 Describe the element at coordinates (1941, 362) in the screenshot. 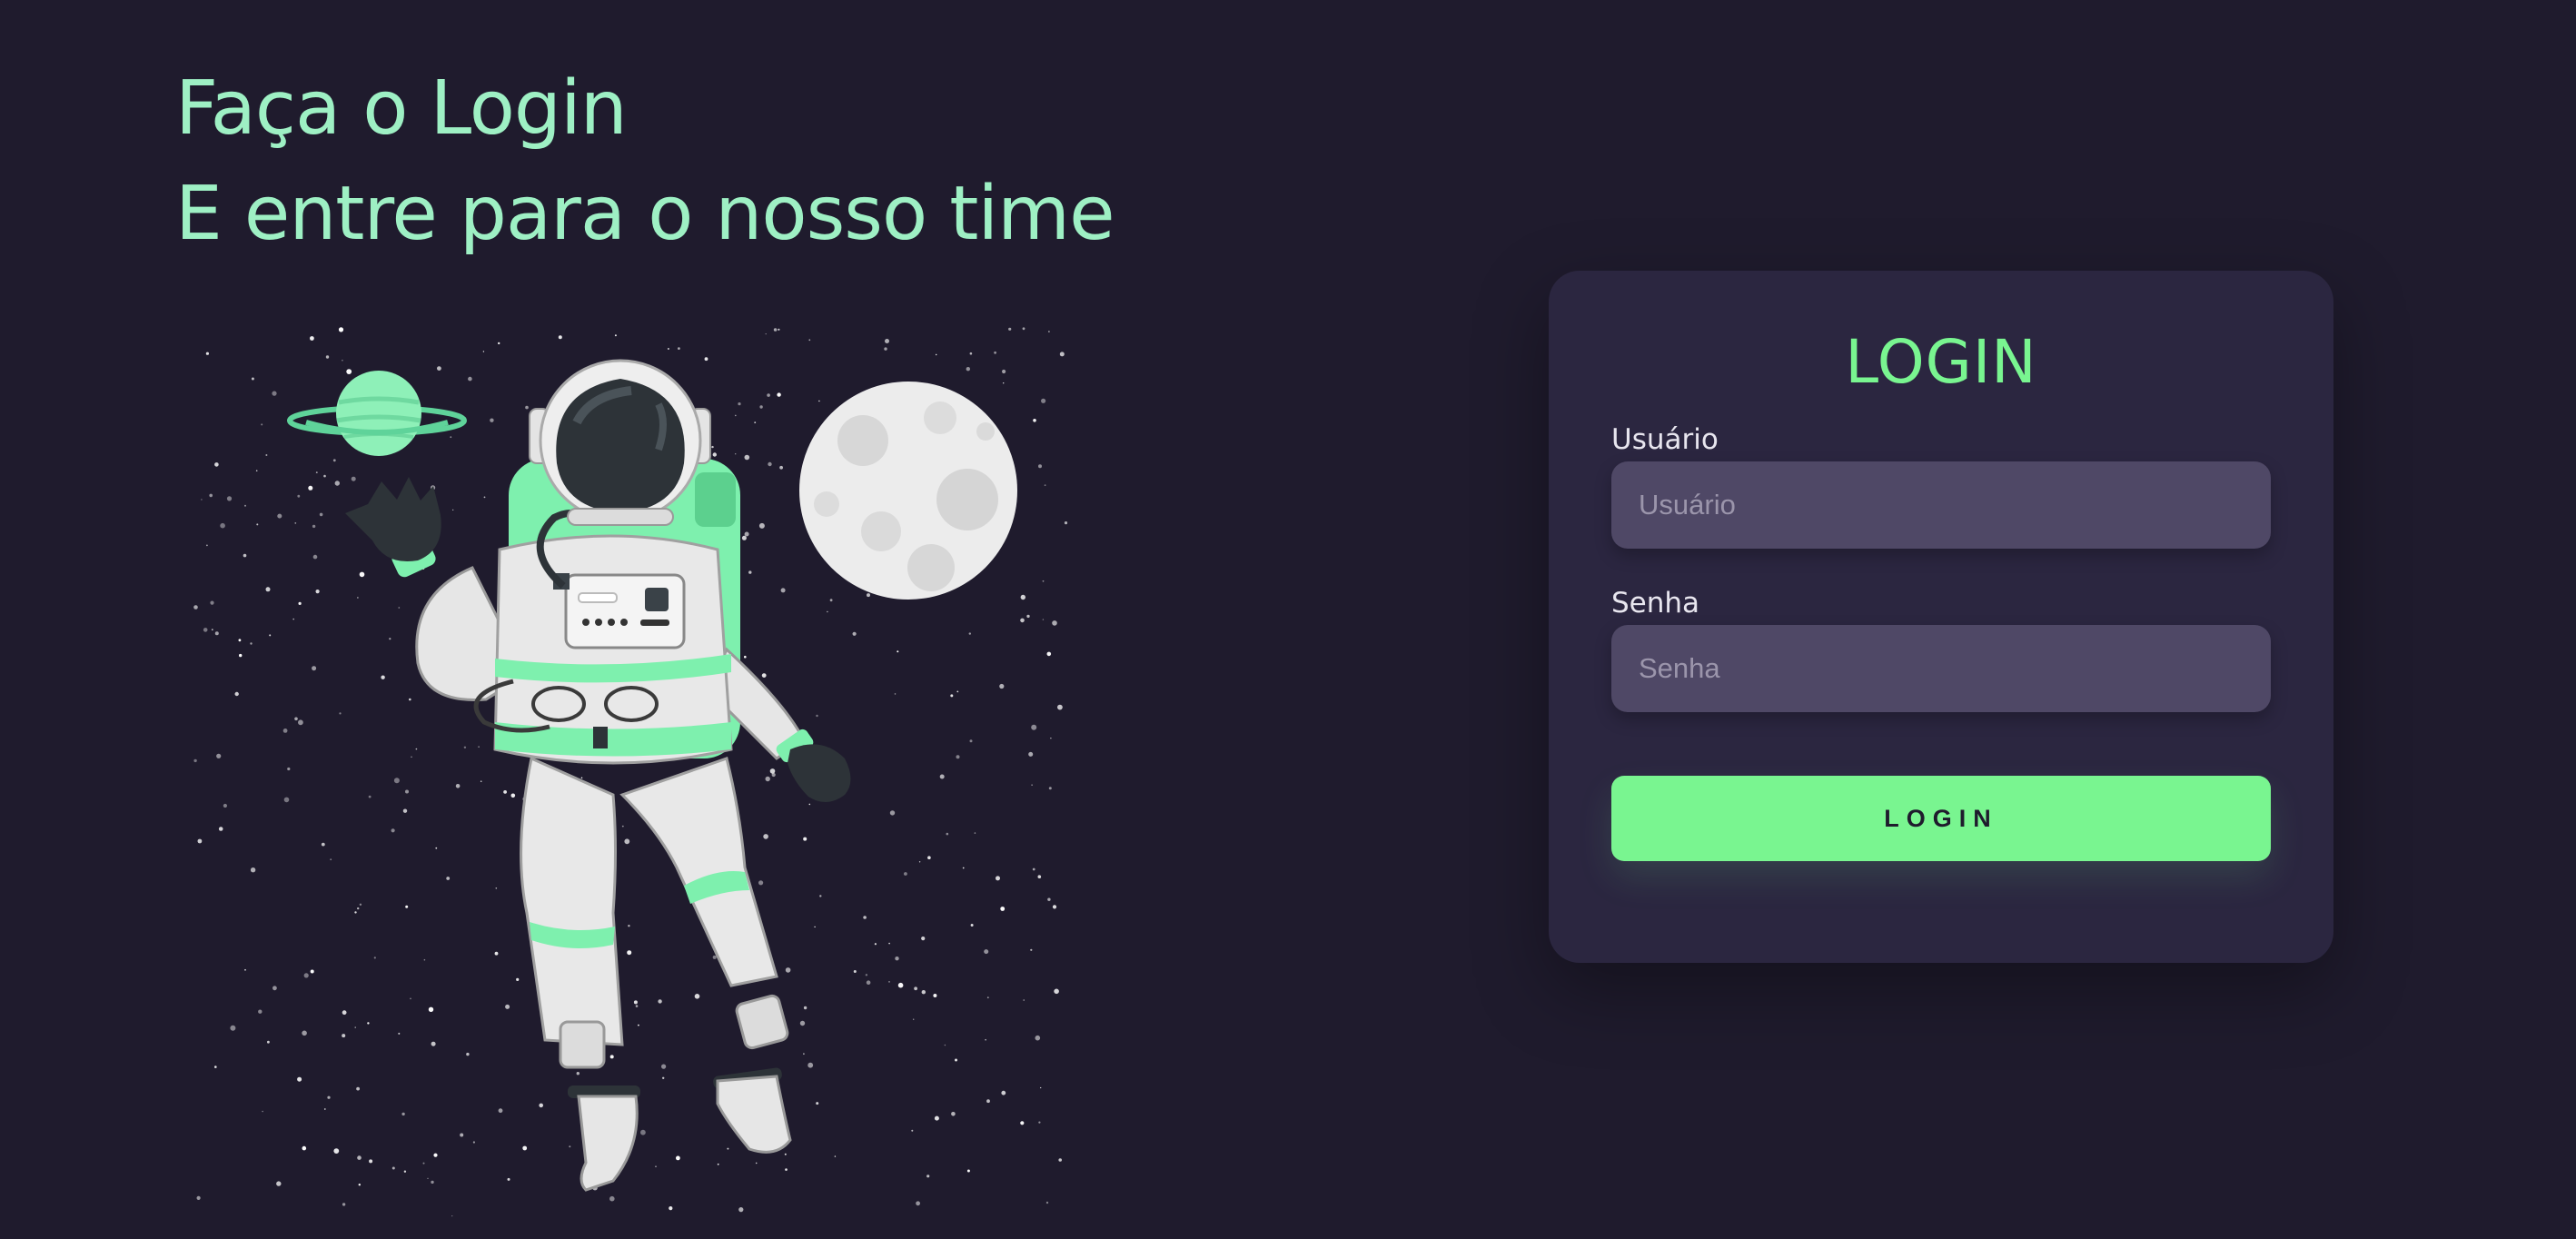

I see `login-card-title: LOGIN` at that location.